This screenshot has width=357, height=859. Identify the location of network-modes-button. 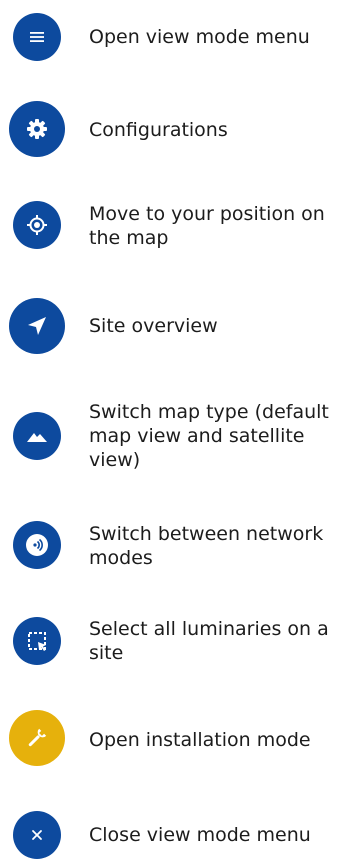
(37, 545).